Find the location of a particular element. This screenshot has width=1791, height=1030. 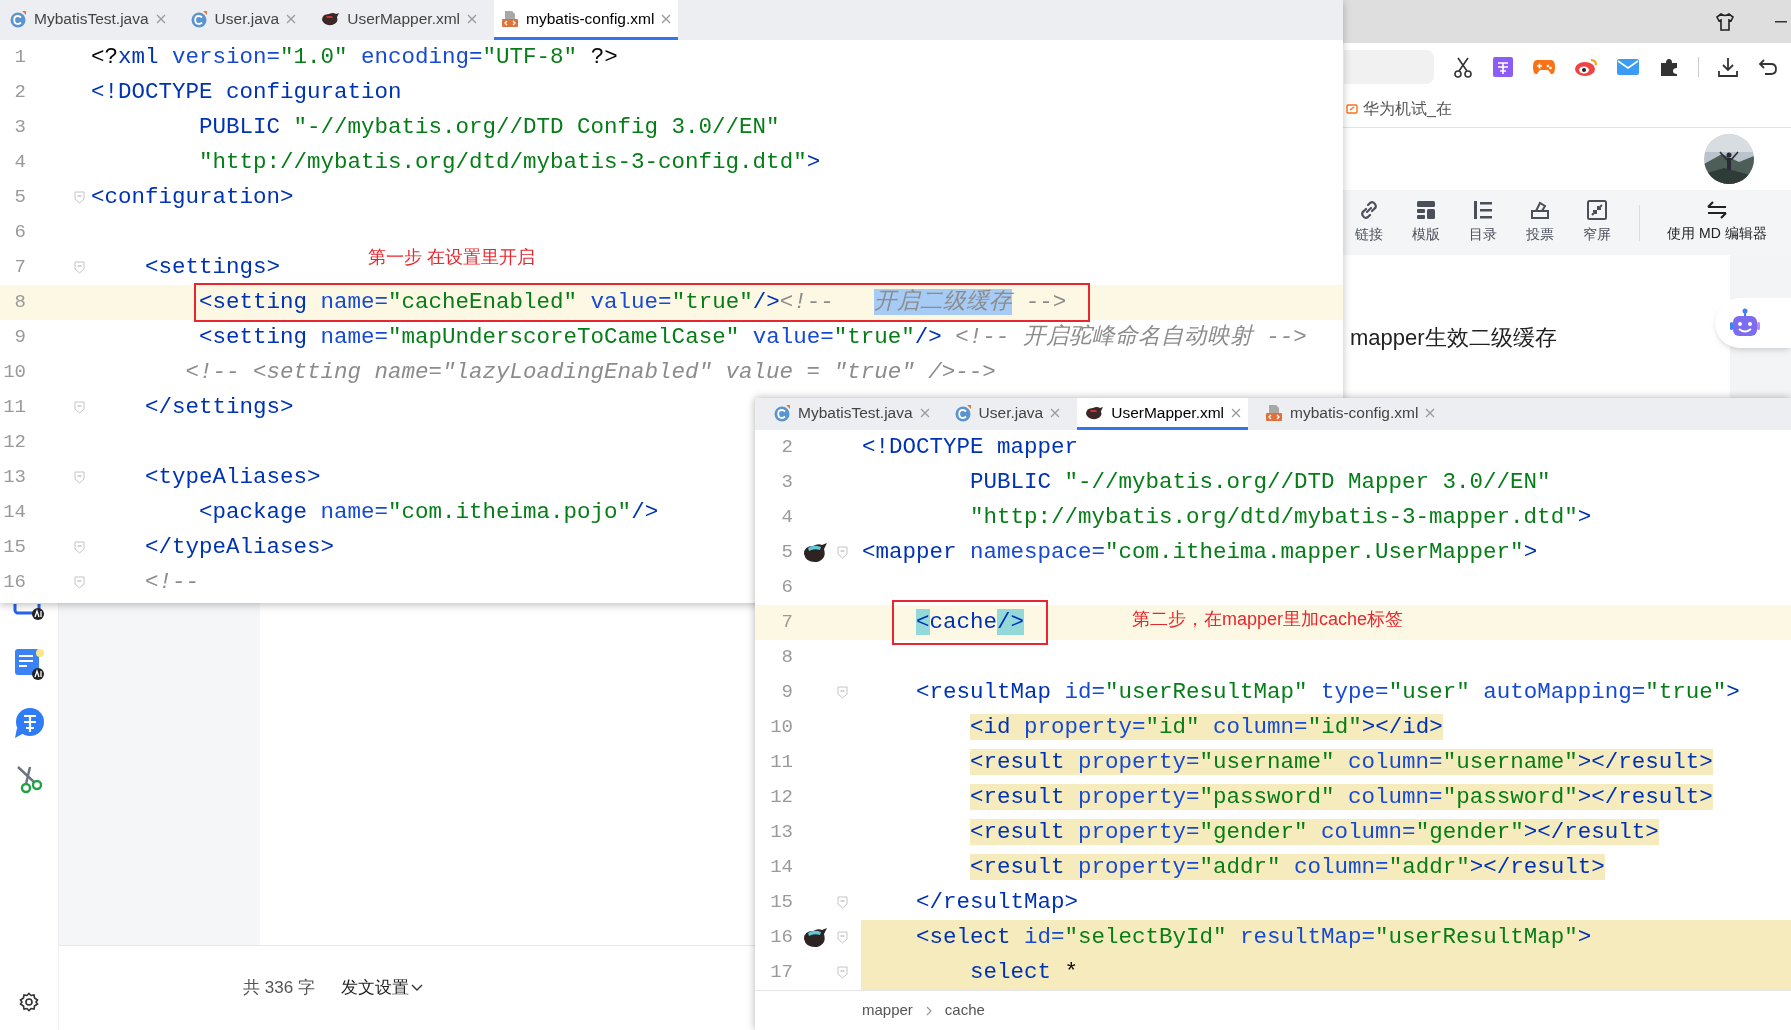

breadcrumb-item: mapper is located at coordinates (887, 1010).